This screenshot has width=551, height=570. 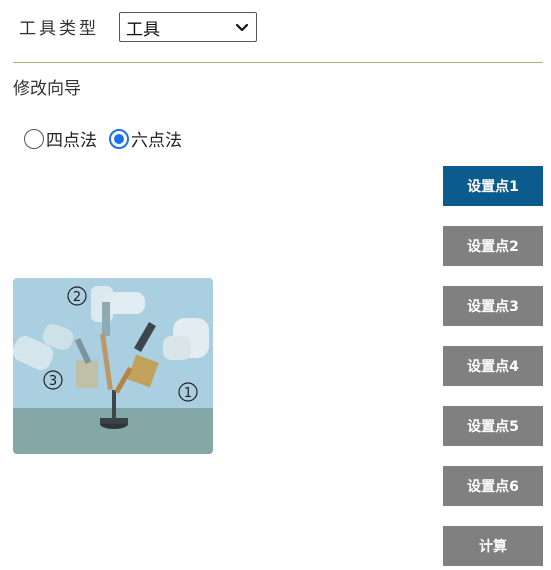 I want to click on method-radio-group: 四点法 六点法, so click(x=109, y=138).